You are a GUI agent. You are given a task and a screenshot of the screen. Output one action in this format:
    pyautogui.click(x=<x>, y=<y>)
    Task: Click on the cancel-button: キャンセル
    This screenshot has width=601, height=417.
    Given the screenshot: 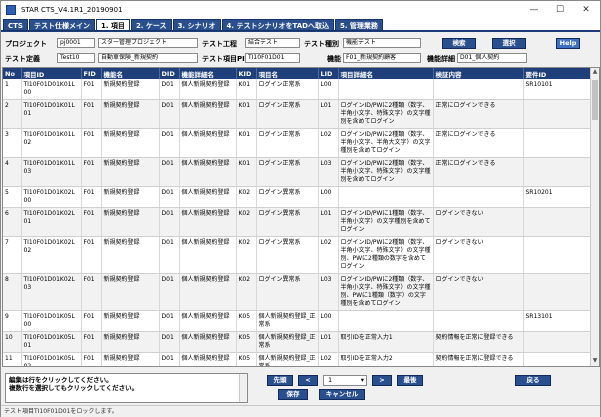 What is the action you would take?
    pyautogui.click(x=342, y=394)
    